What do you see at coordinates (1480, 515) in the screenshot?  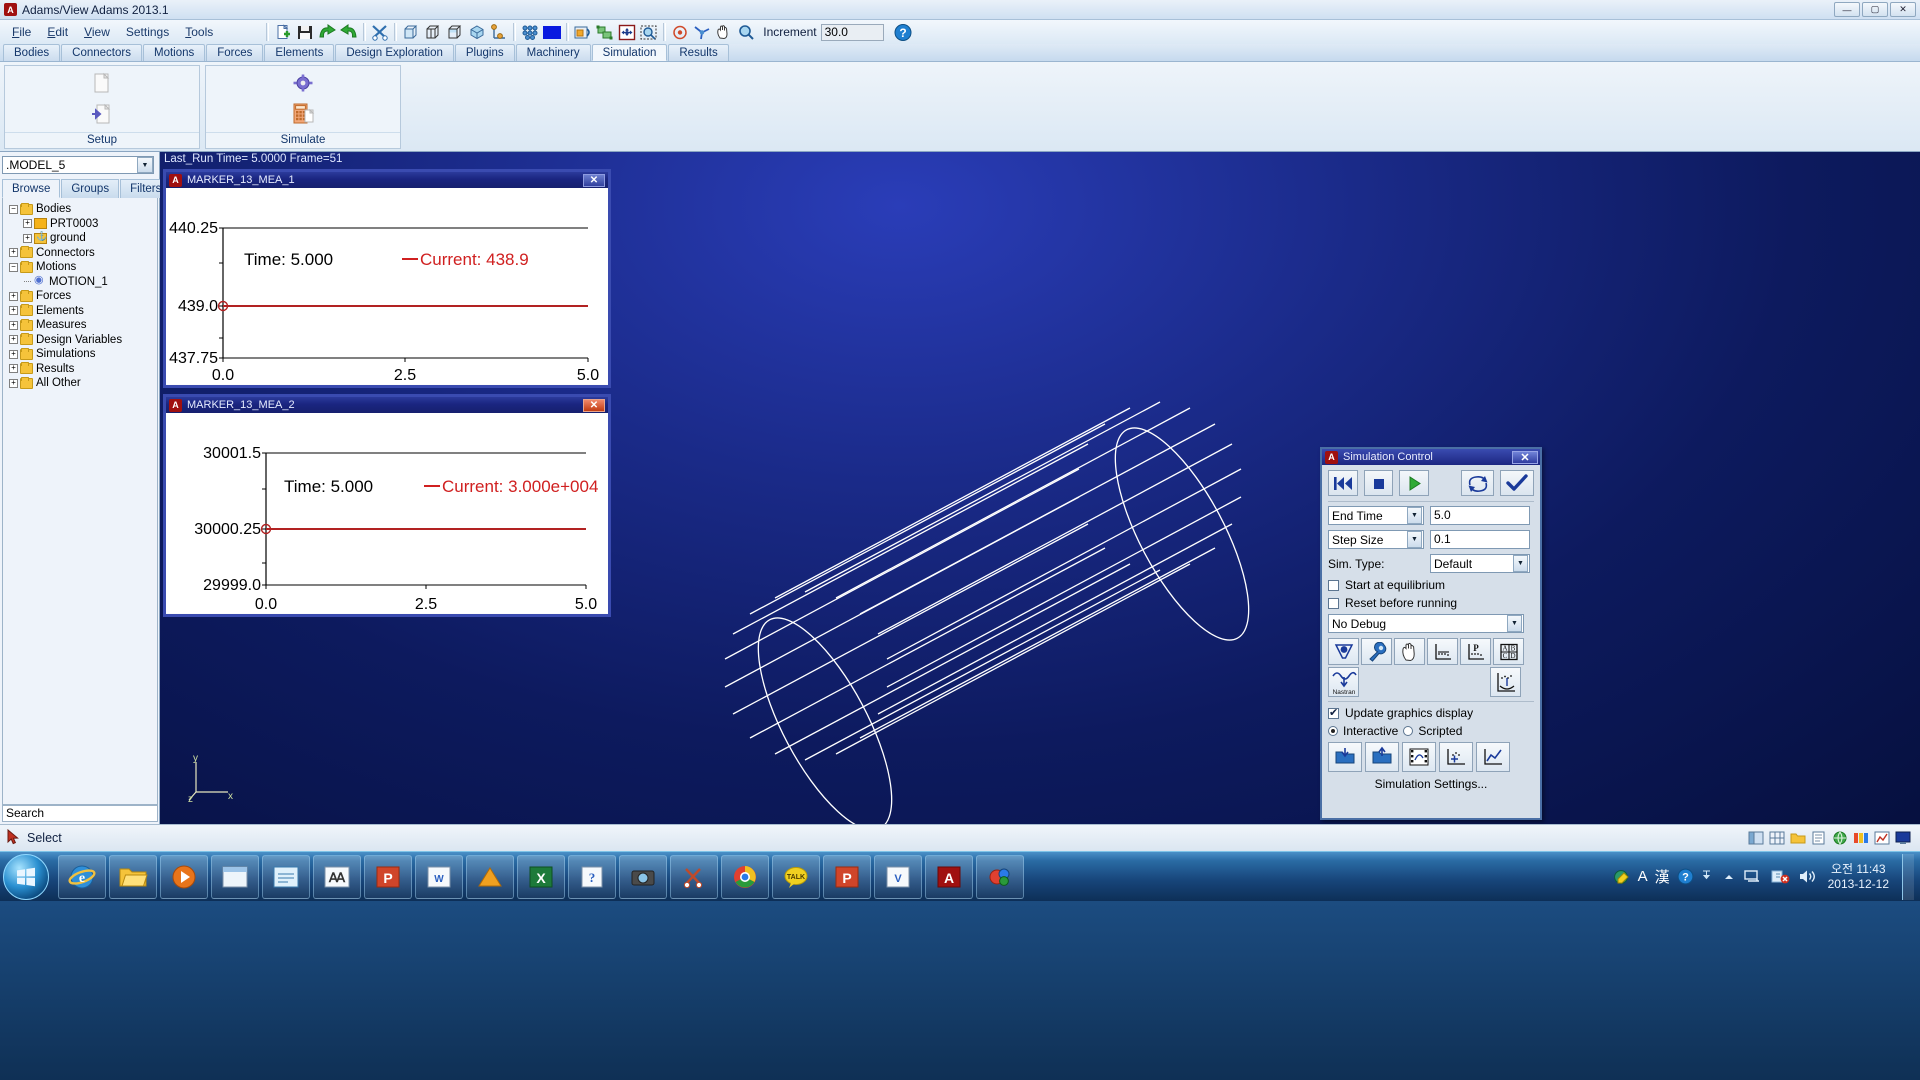 I see `end-time-input: 5.0` at bounding box center [1480, 515].